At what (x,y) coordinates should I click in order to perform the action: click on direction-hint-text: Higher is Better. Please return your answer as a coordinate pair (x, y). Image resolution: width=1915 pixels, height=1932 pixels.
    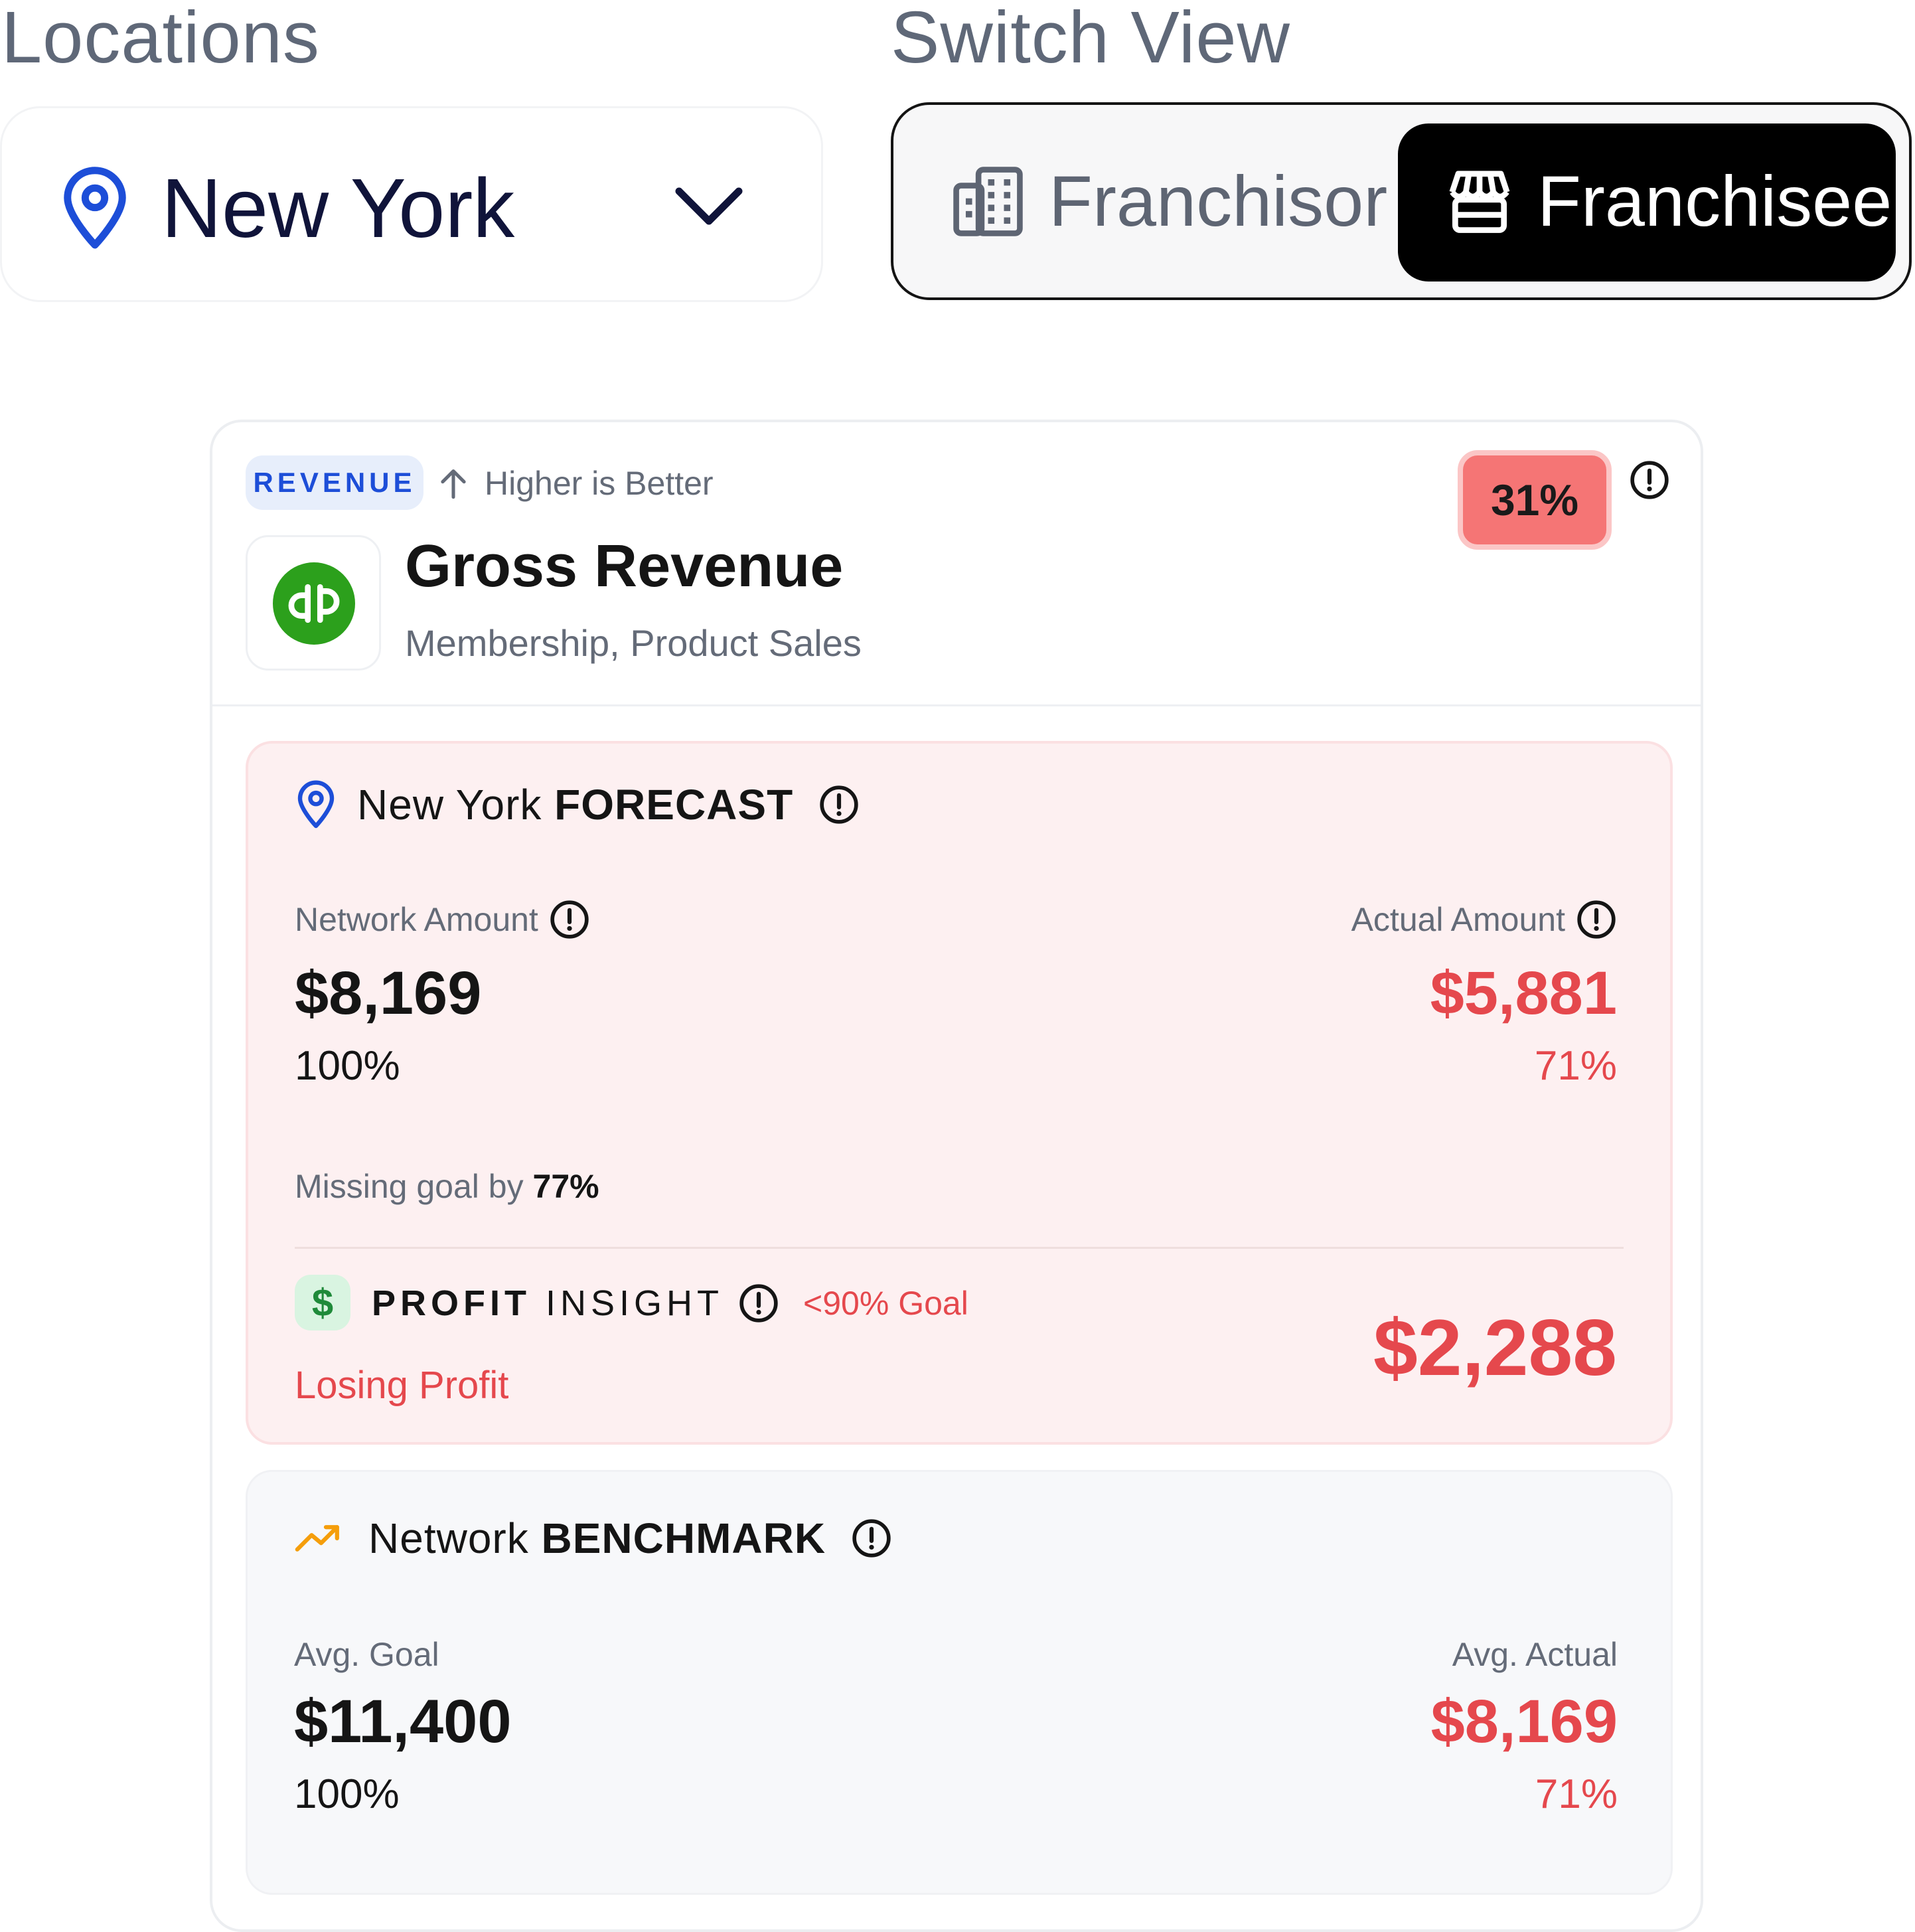
    Looking at the image, I should click on (599, 483).